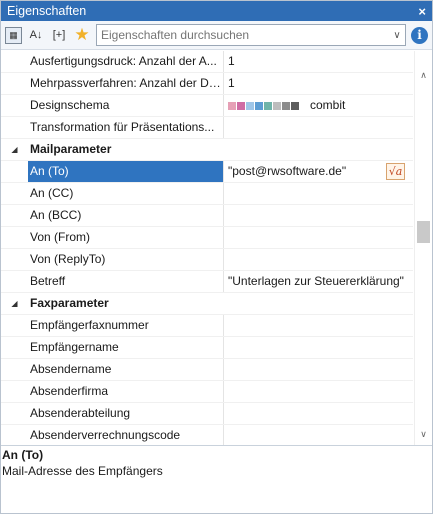 The height and width of the screenshot is (514, 433). I want to click on panel-title: Eigenschaften, so click(47, 11).